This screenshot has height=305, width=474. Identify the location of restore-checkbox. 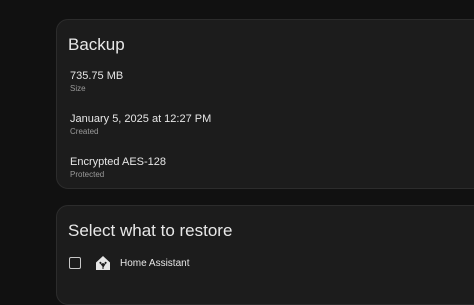
(75, 263).